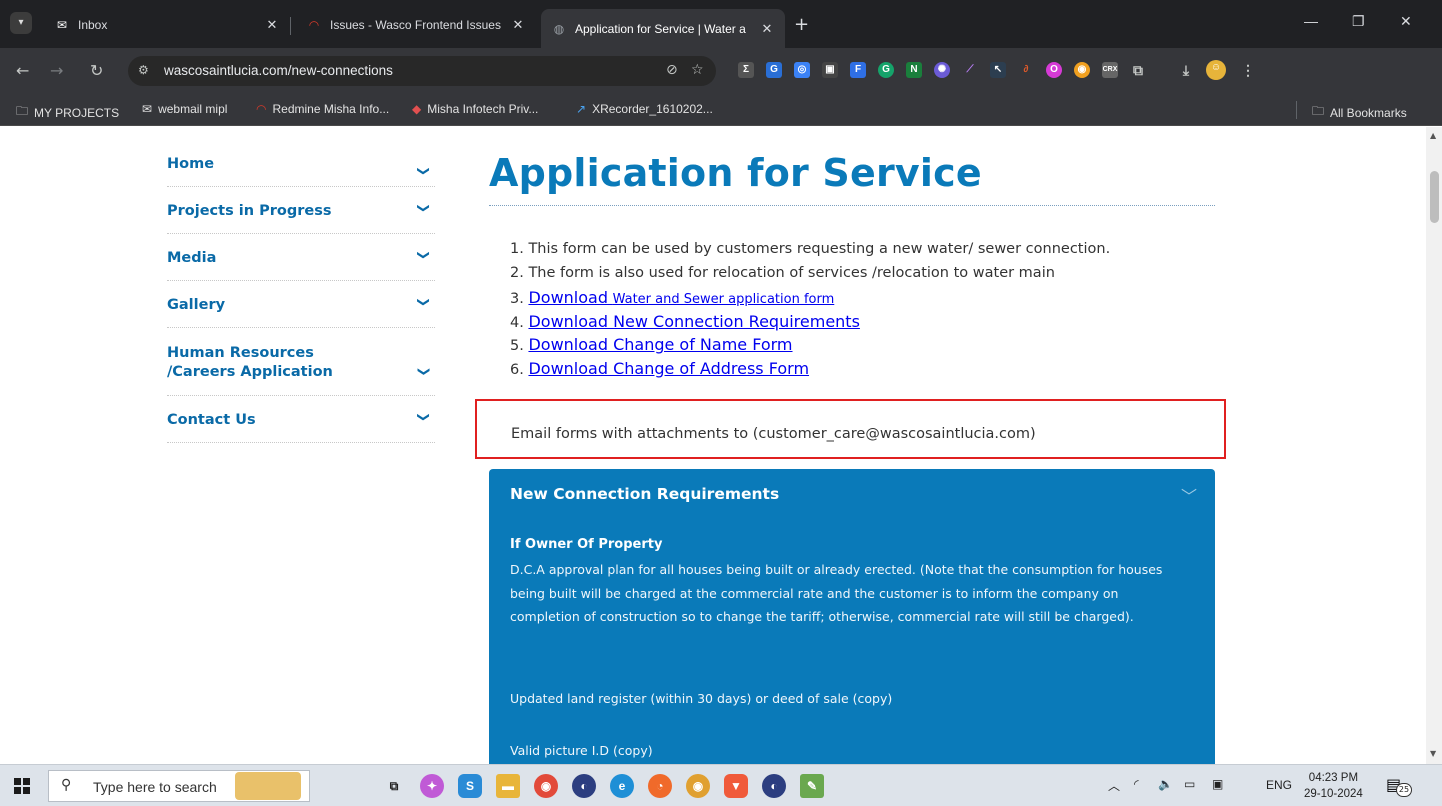 The image size is (1442, 806). What do you see at coordinates (1433, 753) in the screenshot?
I see `scroll-down-arrow-icon: ▼` at bounding box center [1433, 753].